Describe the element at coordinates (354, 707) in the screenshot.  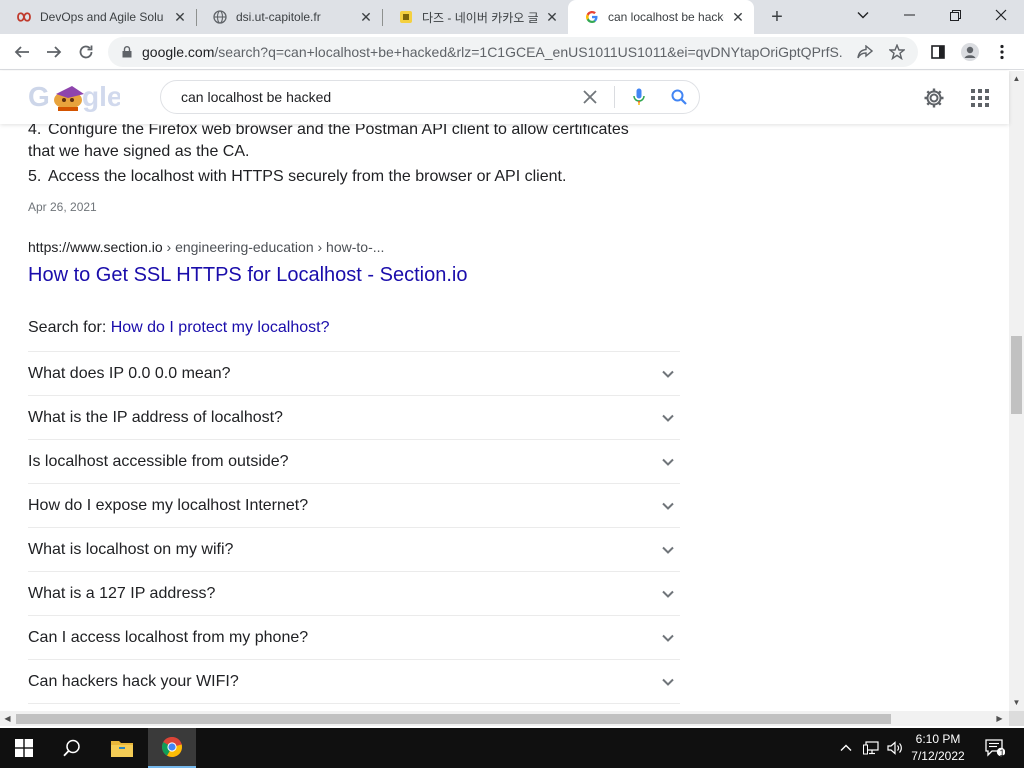
I see `paa-question` at that location.